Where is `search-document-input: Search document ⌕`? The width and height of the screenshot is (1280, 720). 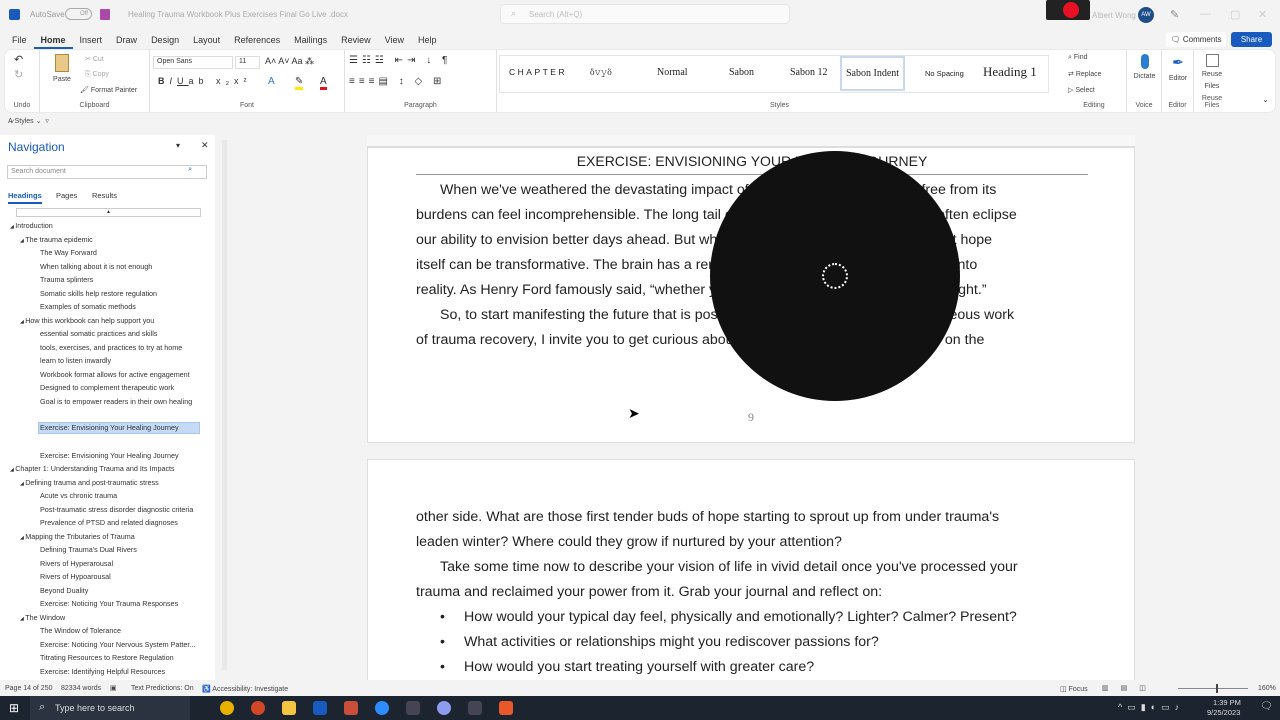 search-document-input: Search document ⌕ is located at coordinates (107, 172).